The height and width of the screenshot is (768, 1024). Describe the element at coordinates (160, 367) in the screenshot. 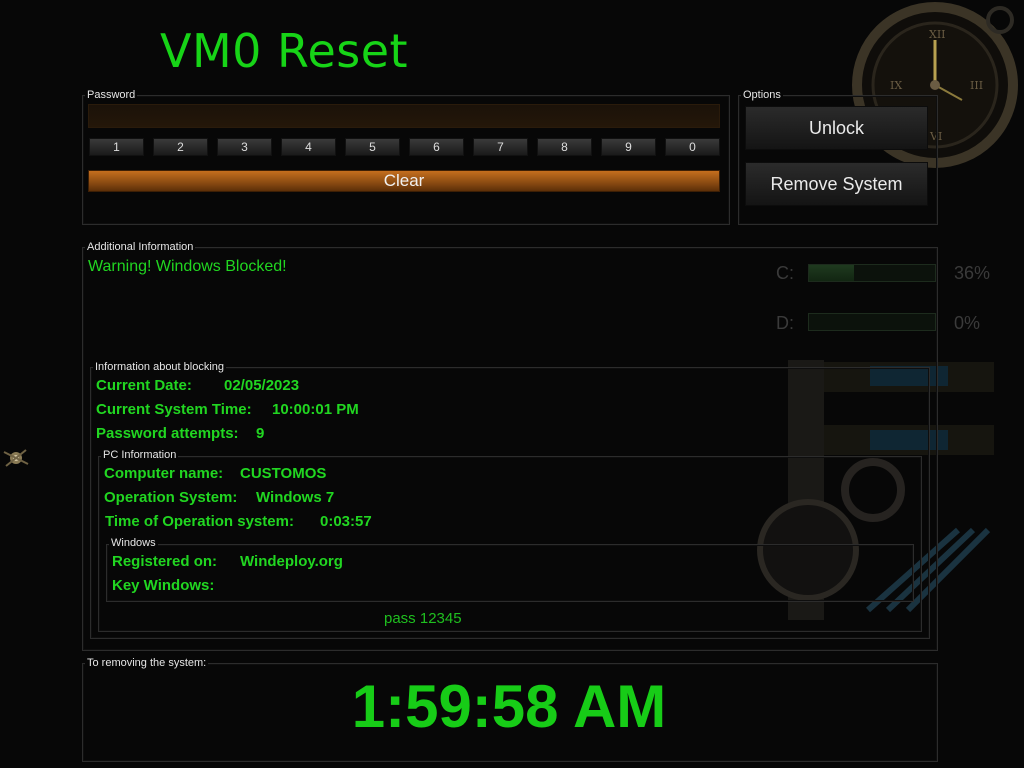

I see `blocking-group-label: Information about blocking` at that location.